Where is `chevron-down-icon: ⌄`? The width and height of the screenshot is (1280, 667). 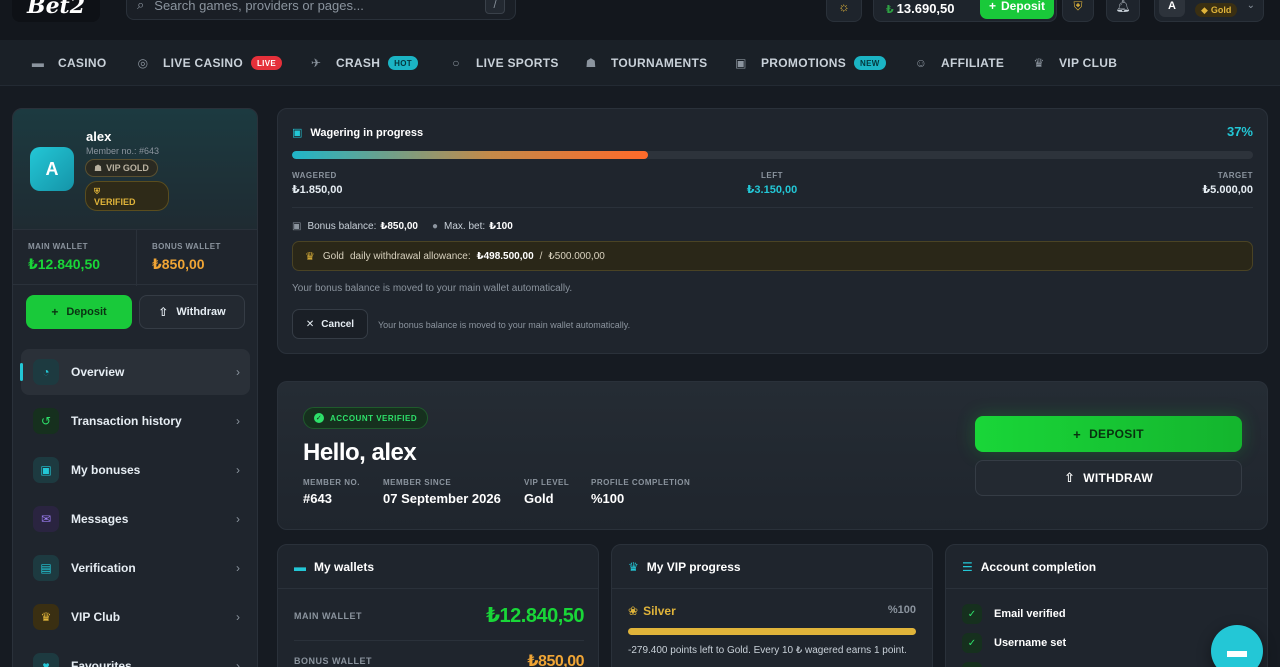
chevron-down-icon: ⌄ is located at coordinates (1250, 5).